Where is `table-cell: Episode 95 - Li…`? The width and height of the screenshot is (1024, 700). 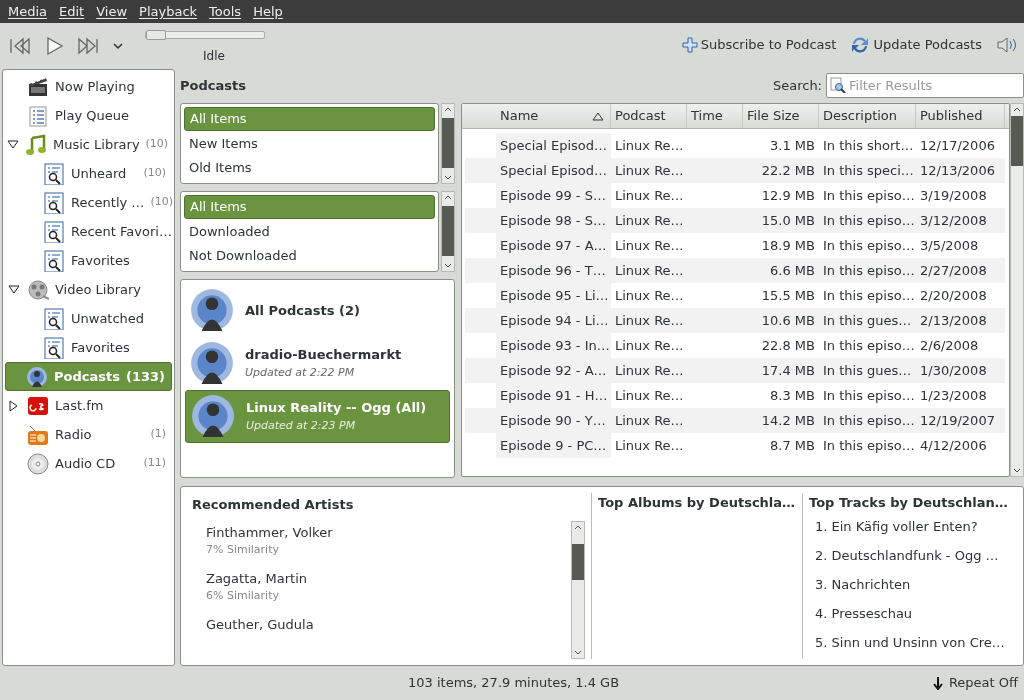
table-cell: Episode 95 - Li… is located at coordinates (553, 295).